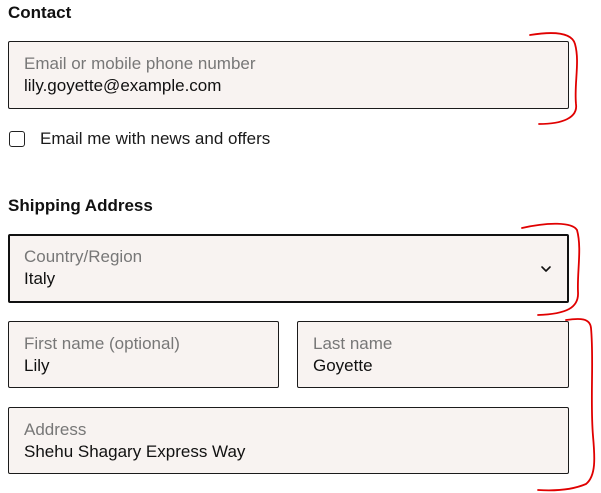 The image size is (601, 493). Describe the element at coordinates (140, 63) in the screenshot. I see `email-field-label: Email or mobile phone number` at that location.